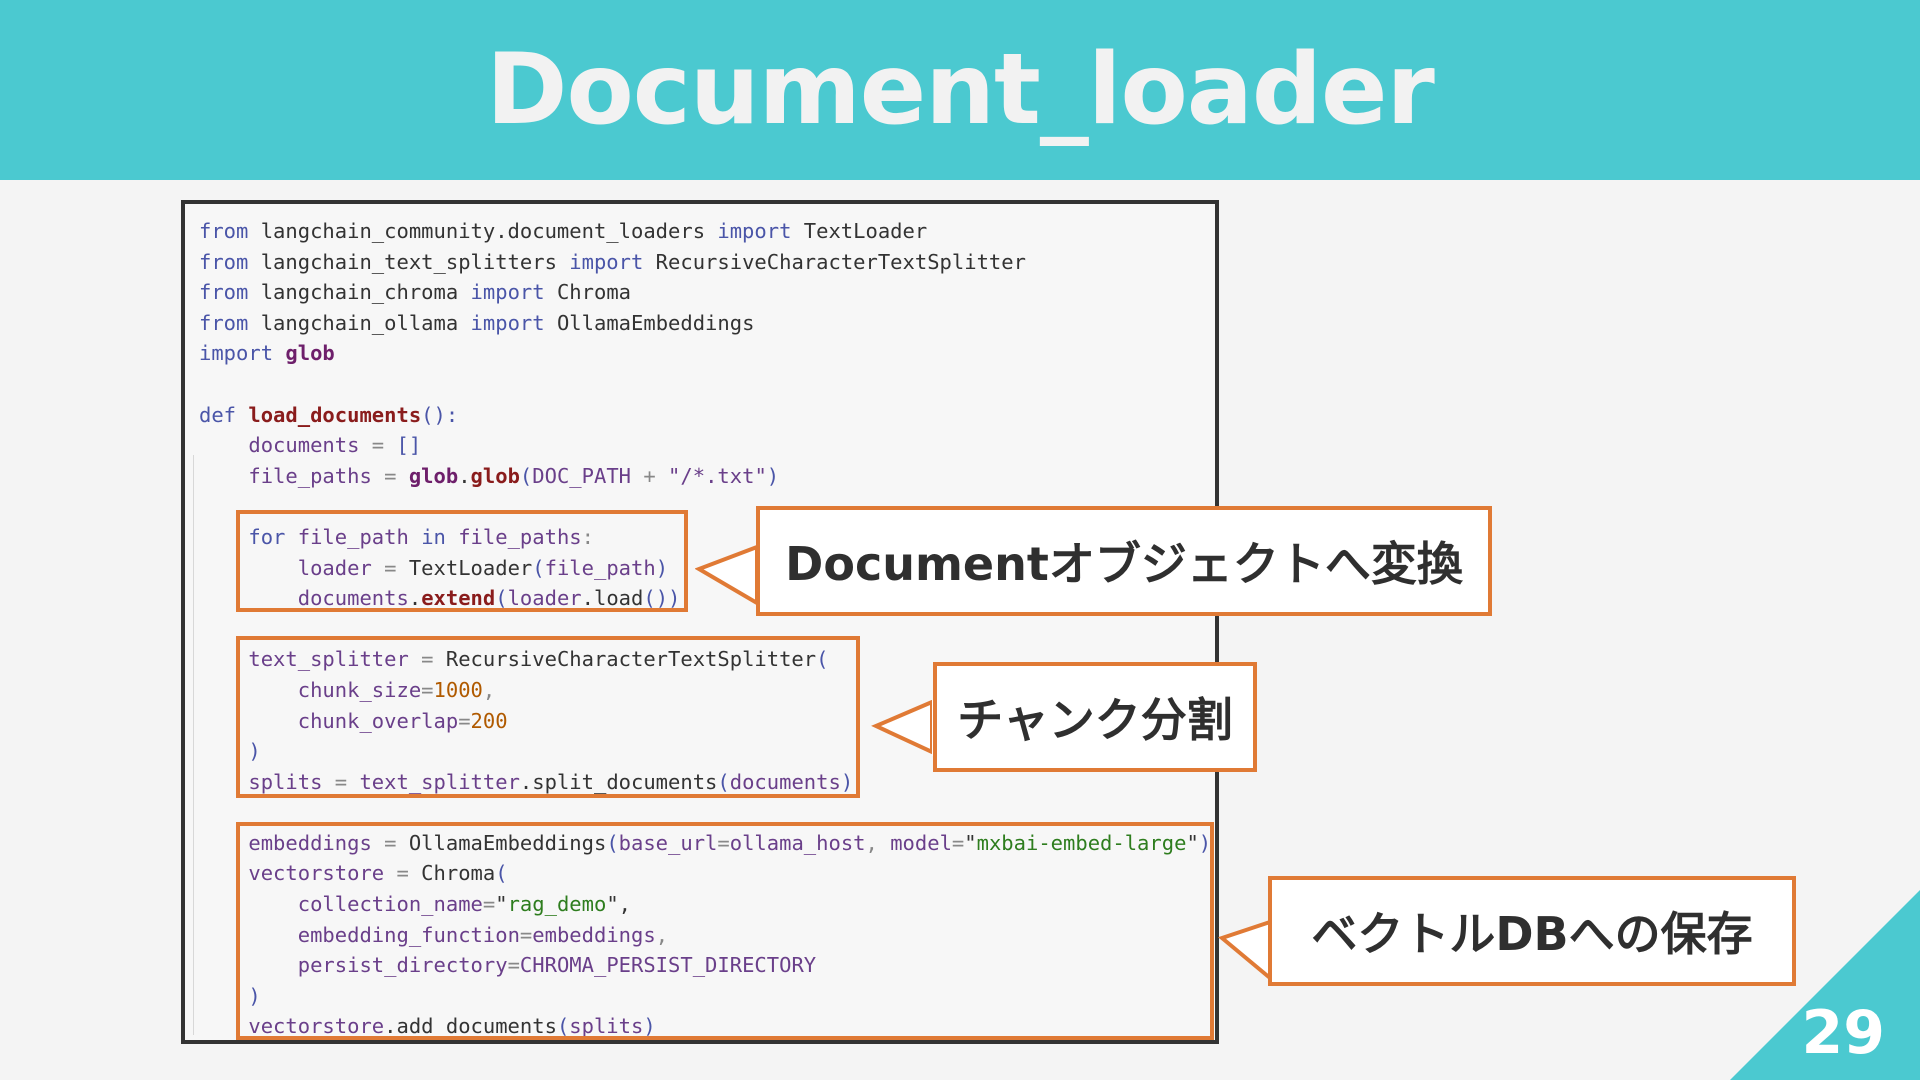  What do you see at coordinates (834, 261) in the screenshot?
I see `code-token: RecursiveCharacterTextSplitter` at bounding box center [834, 261].